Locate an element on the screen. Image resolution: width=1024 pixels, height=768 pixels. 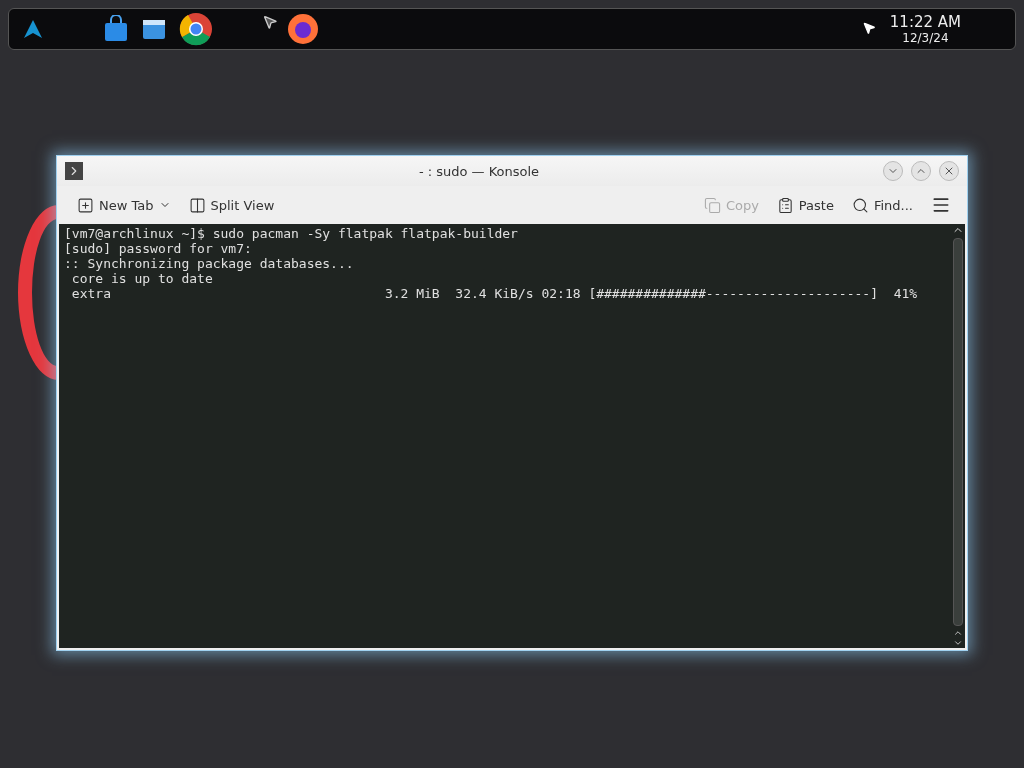
terminal-app-icon is located at coordinates (74, 171).